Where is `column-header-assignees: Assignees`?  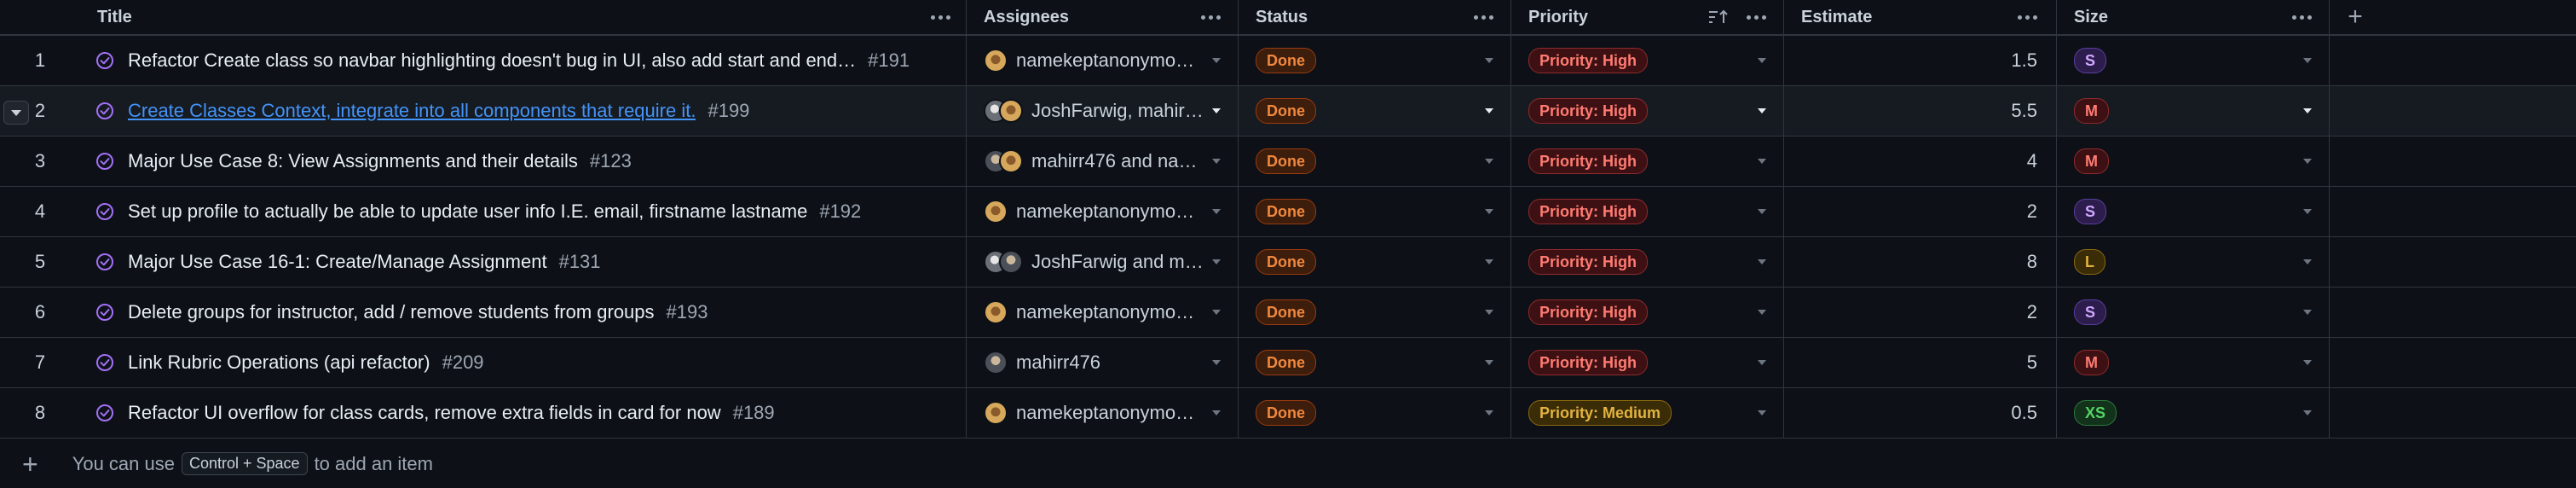
column-header-assignees: Assignees is located at coordinates (1103, 17).